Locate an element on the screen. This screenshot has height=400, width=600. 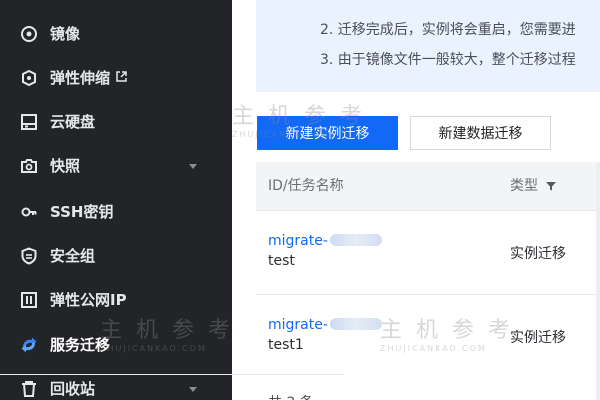
elastic-ip-icon is located at coordinates (29, 300).